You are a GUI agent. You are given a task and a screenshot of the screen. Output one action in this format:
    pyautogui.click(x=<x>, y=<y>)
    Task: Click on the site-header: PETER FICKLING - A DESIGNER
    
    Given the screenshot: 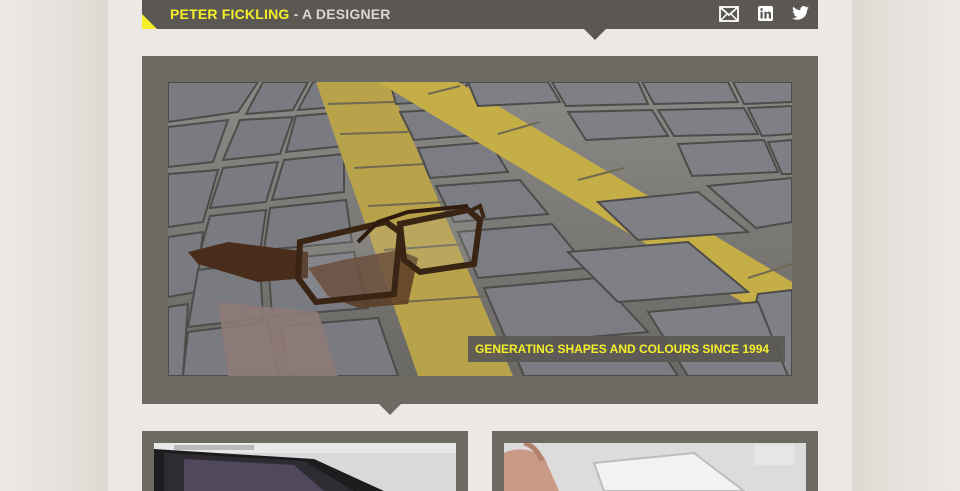 What is the action you would take?
    pyautogui.click(x=480, y=20)
    